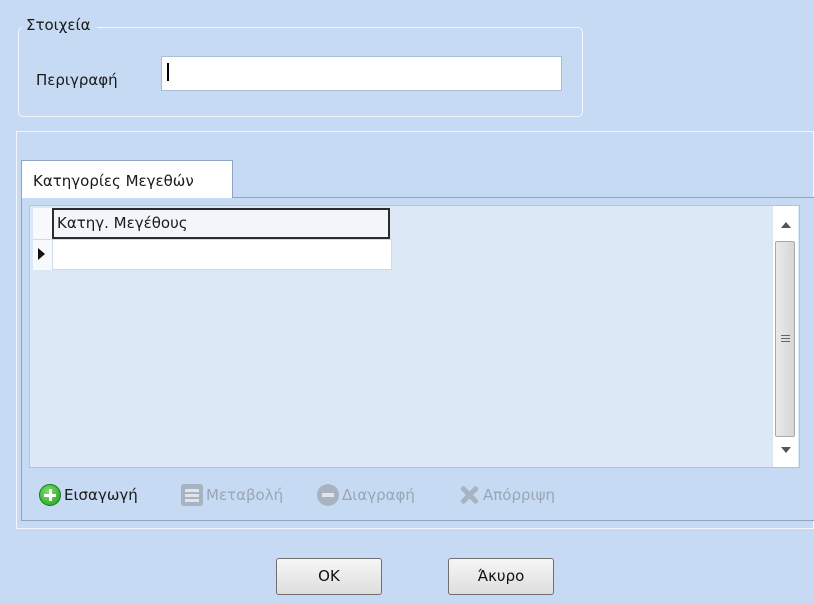  What do you see at coordinates (41, 254) in the screenshot?
I see `current-row-arrow-icon` at bounding box center [41, 254].